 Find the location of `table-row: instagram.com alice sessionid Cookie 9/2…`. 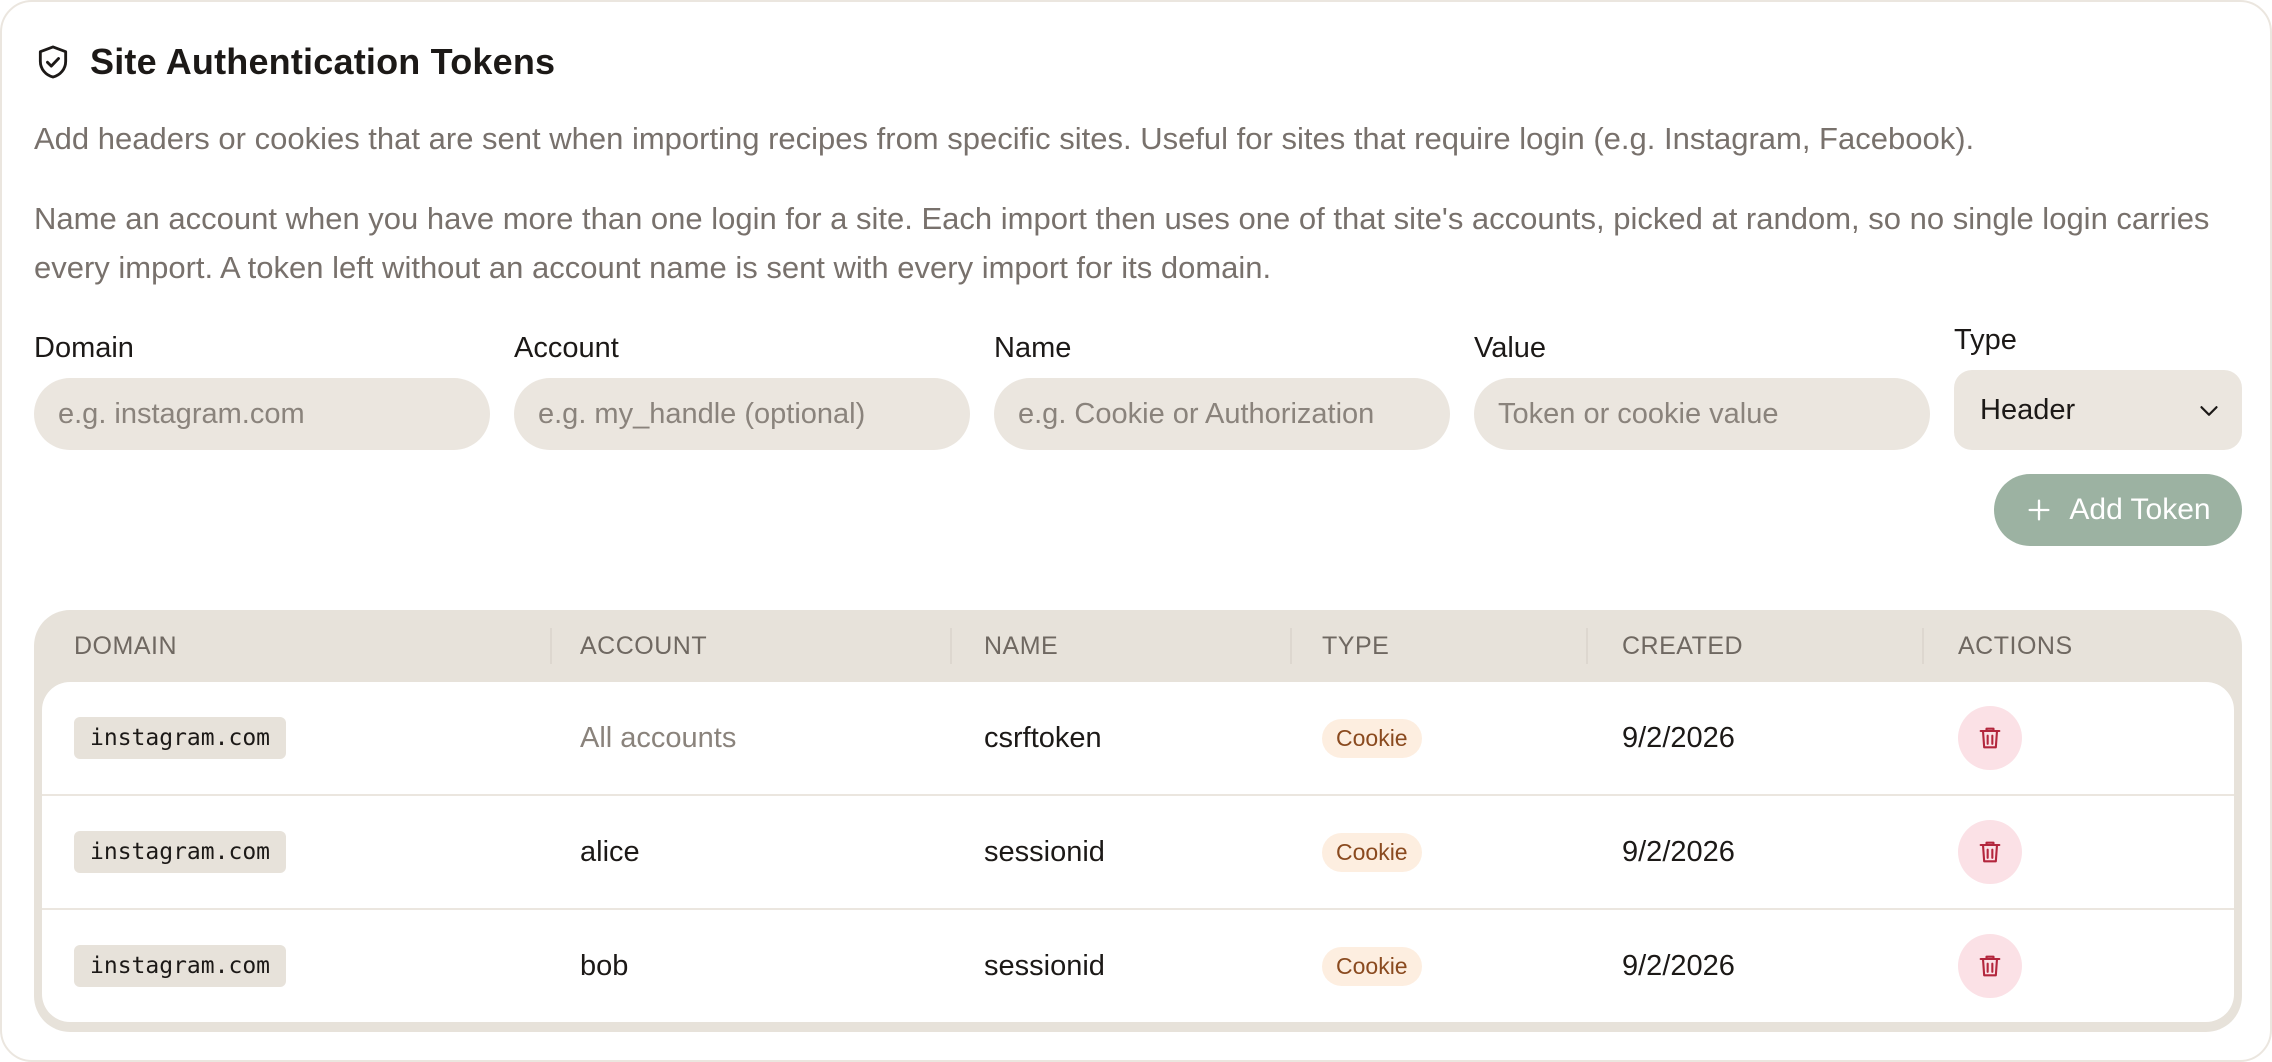

table-row: instagram.com alice sessionid Cookie 9/2… is located at coordinates (1138, 853).